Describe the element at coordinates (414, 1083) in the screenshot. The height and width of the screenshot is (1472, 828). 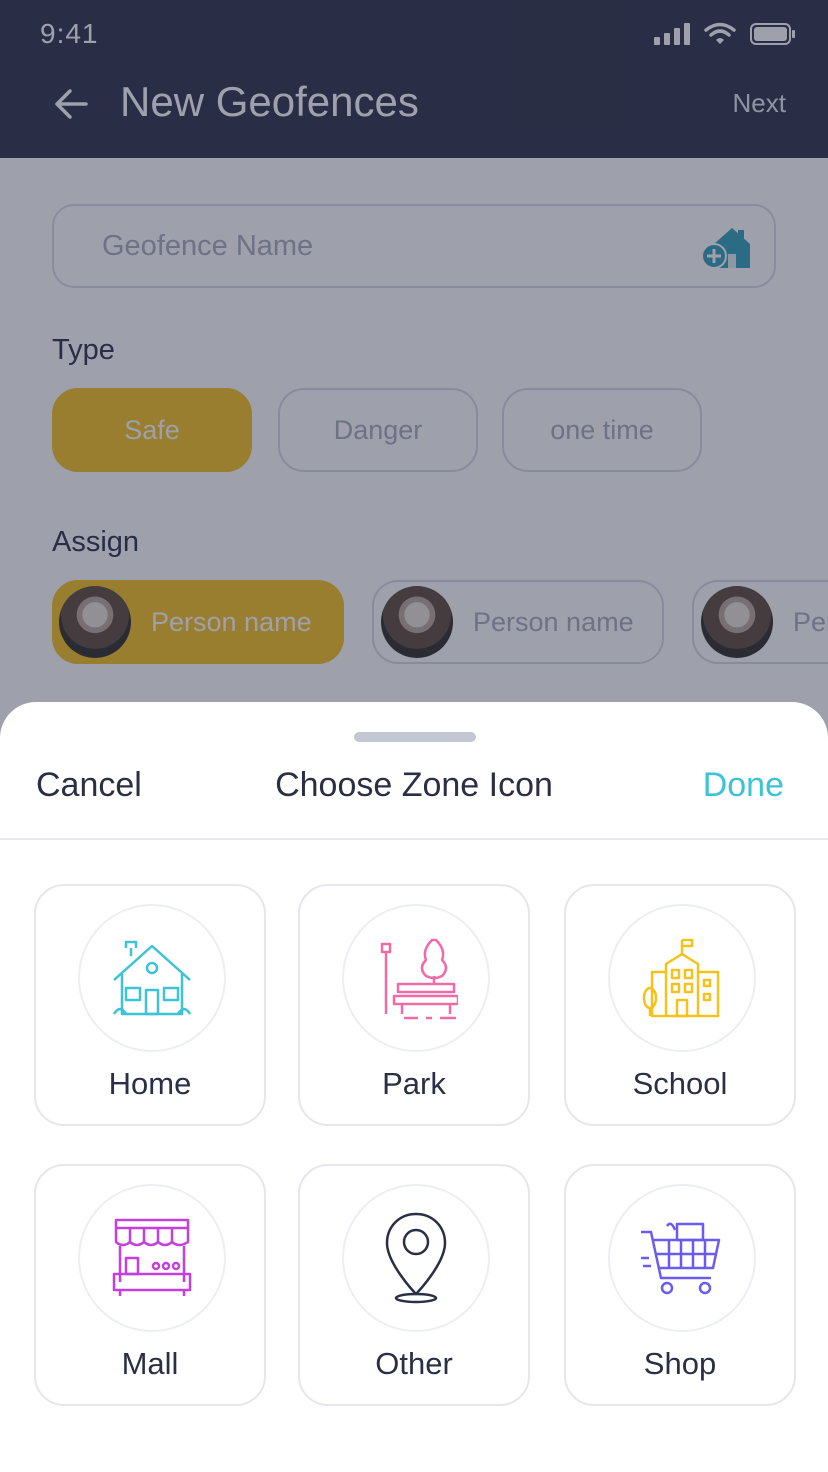
I see `zone-label: Park` at that location.